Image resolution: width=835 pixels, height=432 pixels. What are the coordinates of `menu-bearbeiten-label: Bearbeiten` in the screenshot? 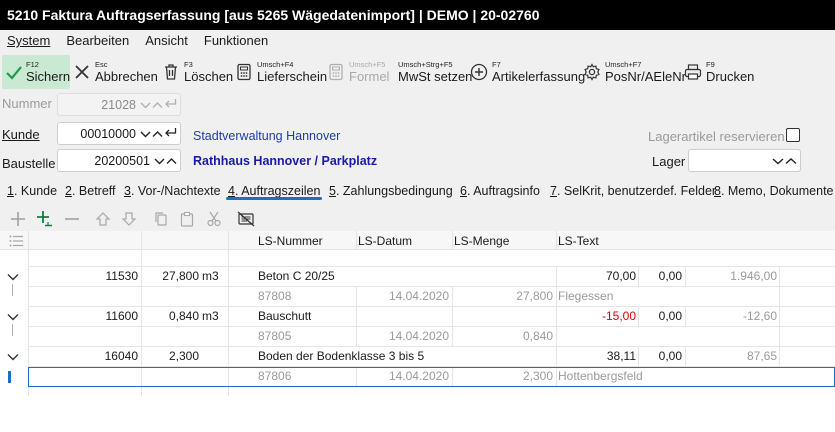 It's located at (98, 40).